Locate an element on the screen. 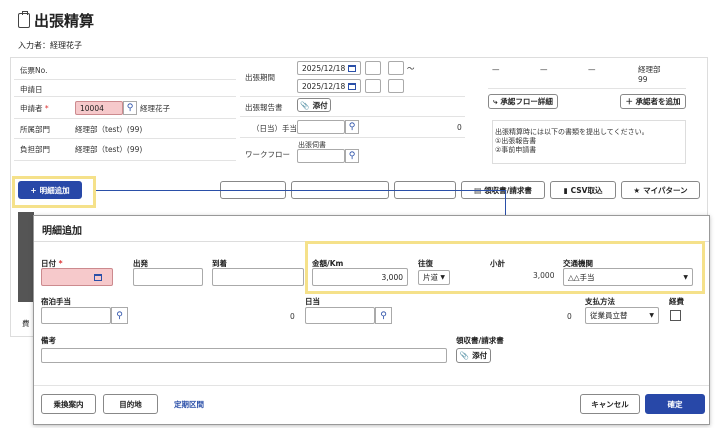 This screenshot has height=428, width=718. department-label: 所属部門 is located at coordinates (35, 129).